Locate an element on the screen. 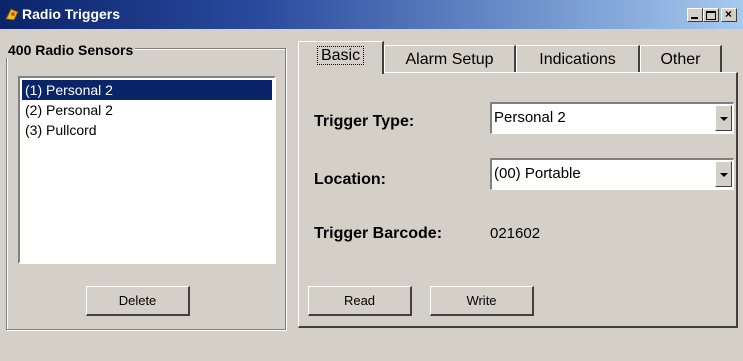  tab-basic-label: Basic is located at coordinates (340, 55).